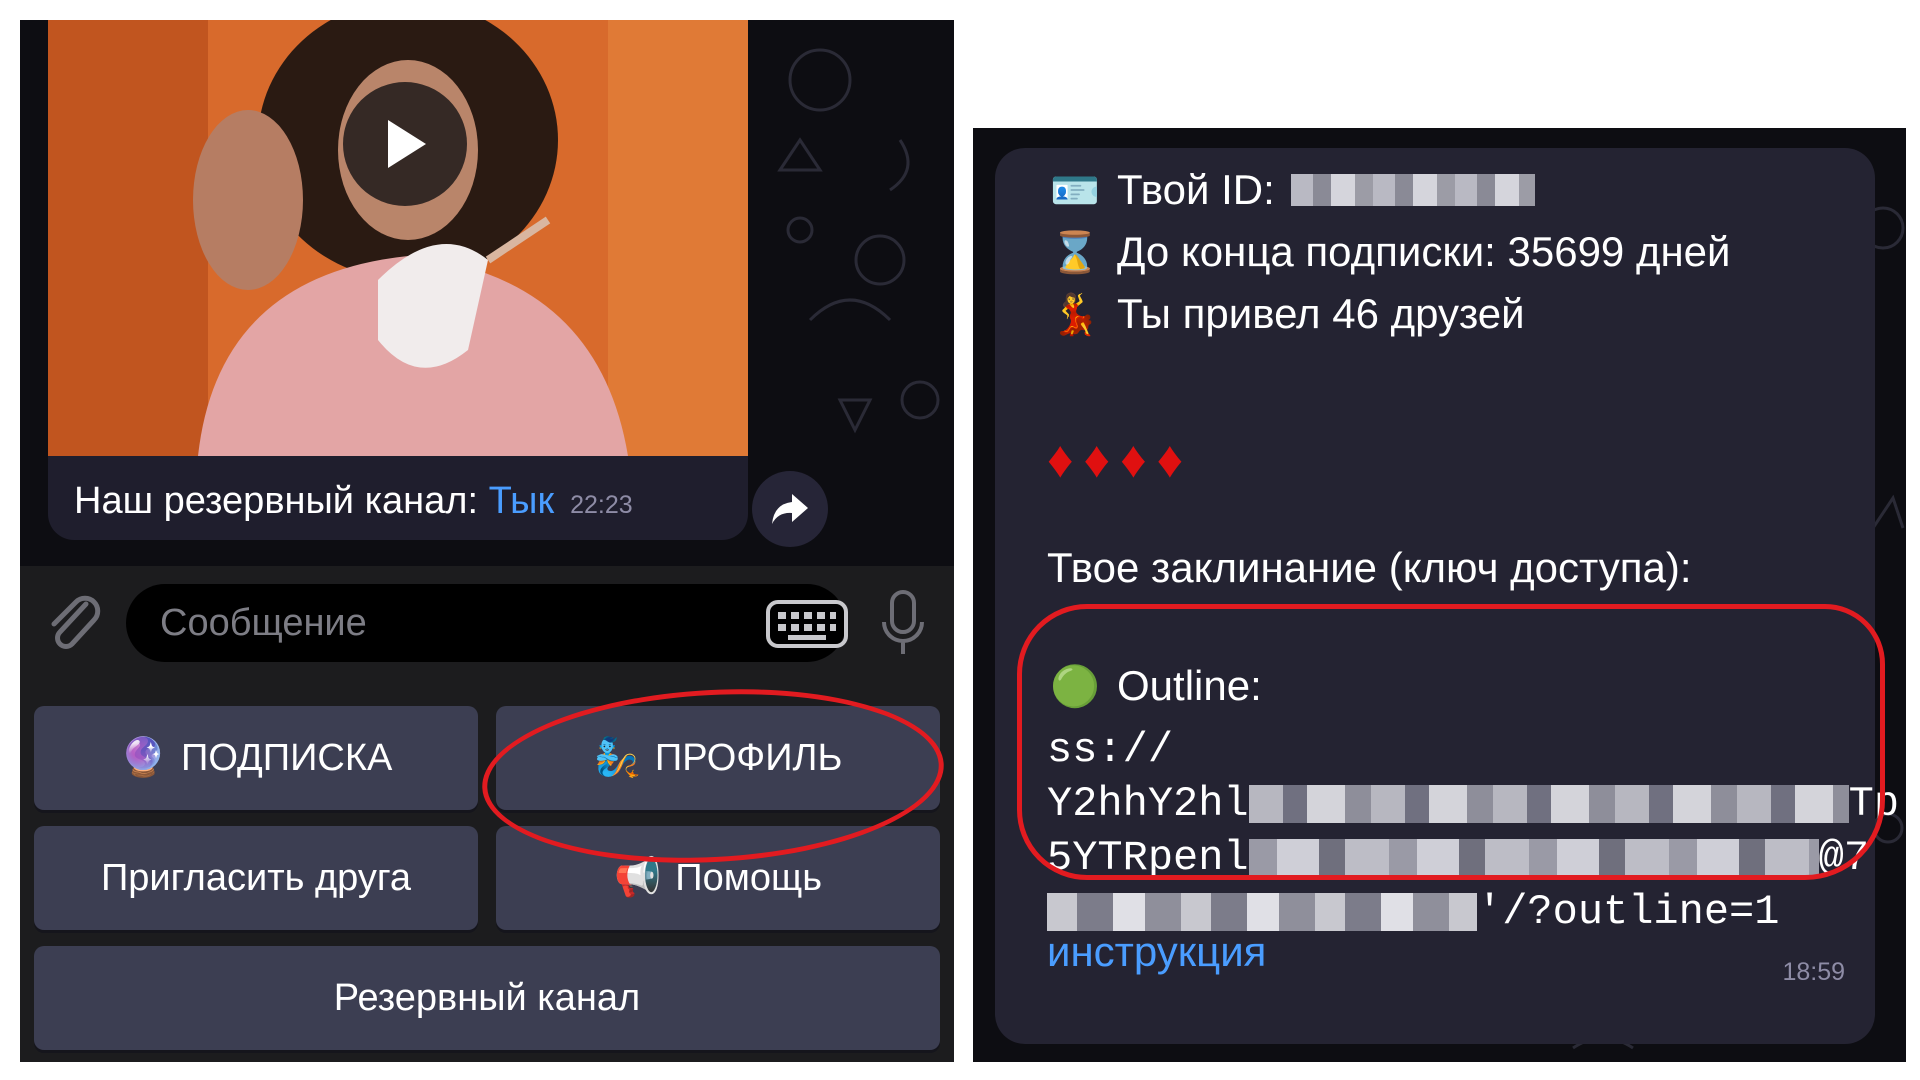 The height and width of the screenshot is (1080, 1920). What do you see at coordinates (1156, 952) in the screenshot?
I see `instruction-link: инструкция` at bounding box center [1156, 952].